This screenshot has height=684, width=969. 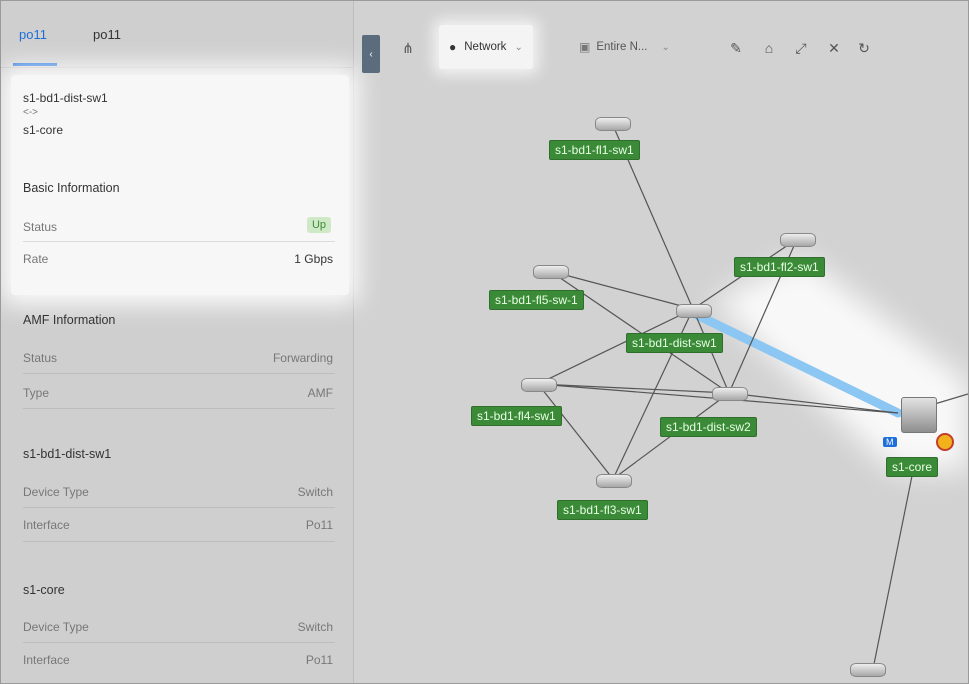 What do you see at coordinates (177, 67) in the screenshot?
I see `tabs-divider` at bounding box center [177, 67].